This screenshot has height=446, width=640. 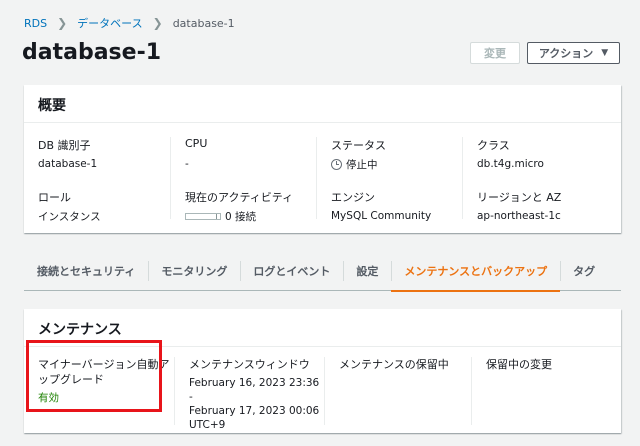 I want to click on pending-maintenance-label: メンテナンスの保留中, so click(x=394, y=364).